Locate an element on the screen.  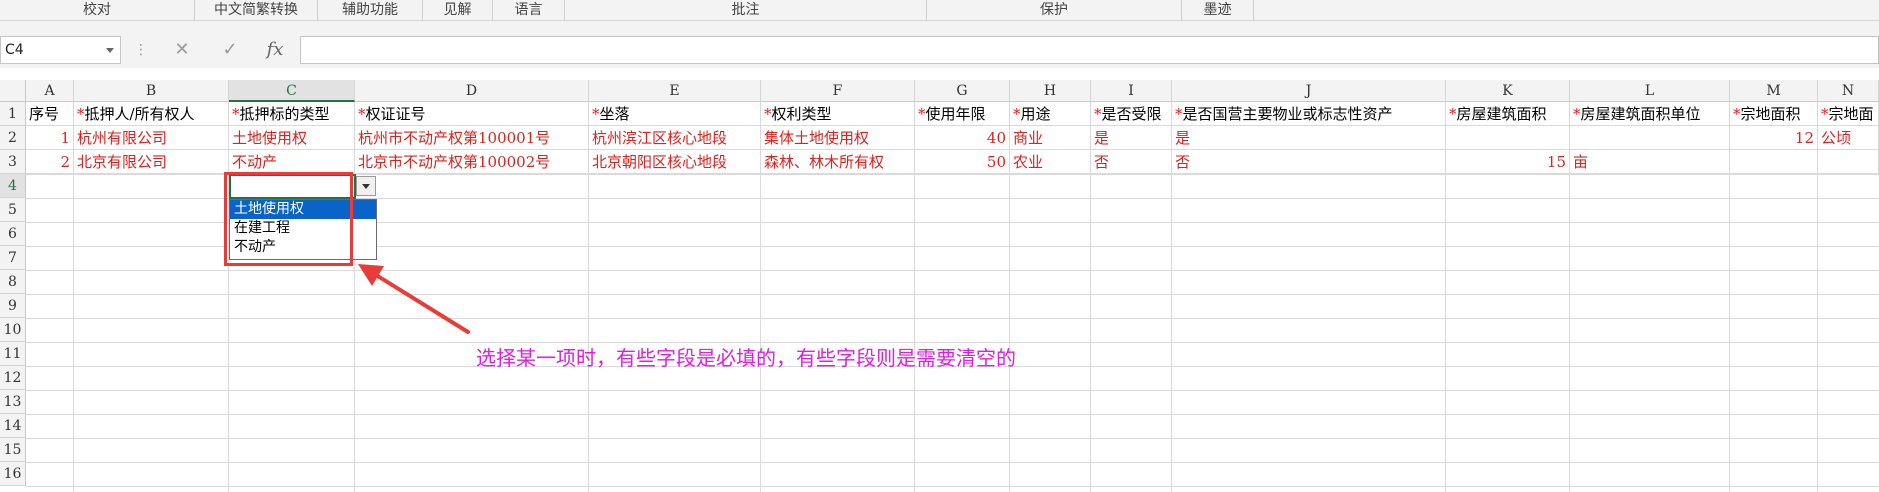
ribbon-group-chinese-conversion: 中文简繁转换 is located at coordinates (256, 10).